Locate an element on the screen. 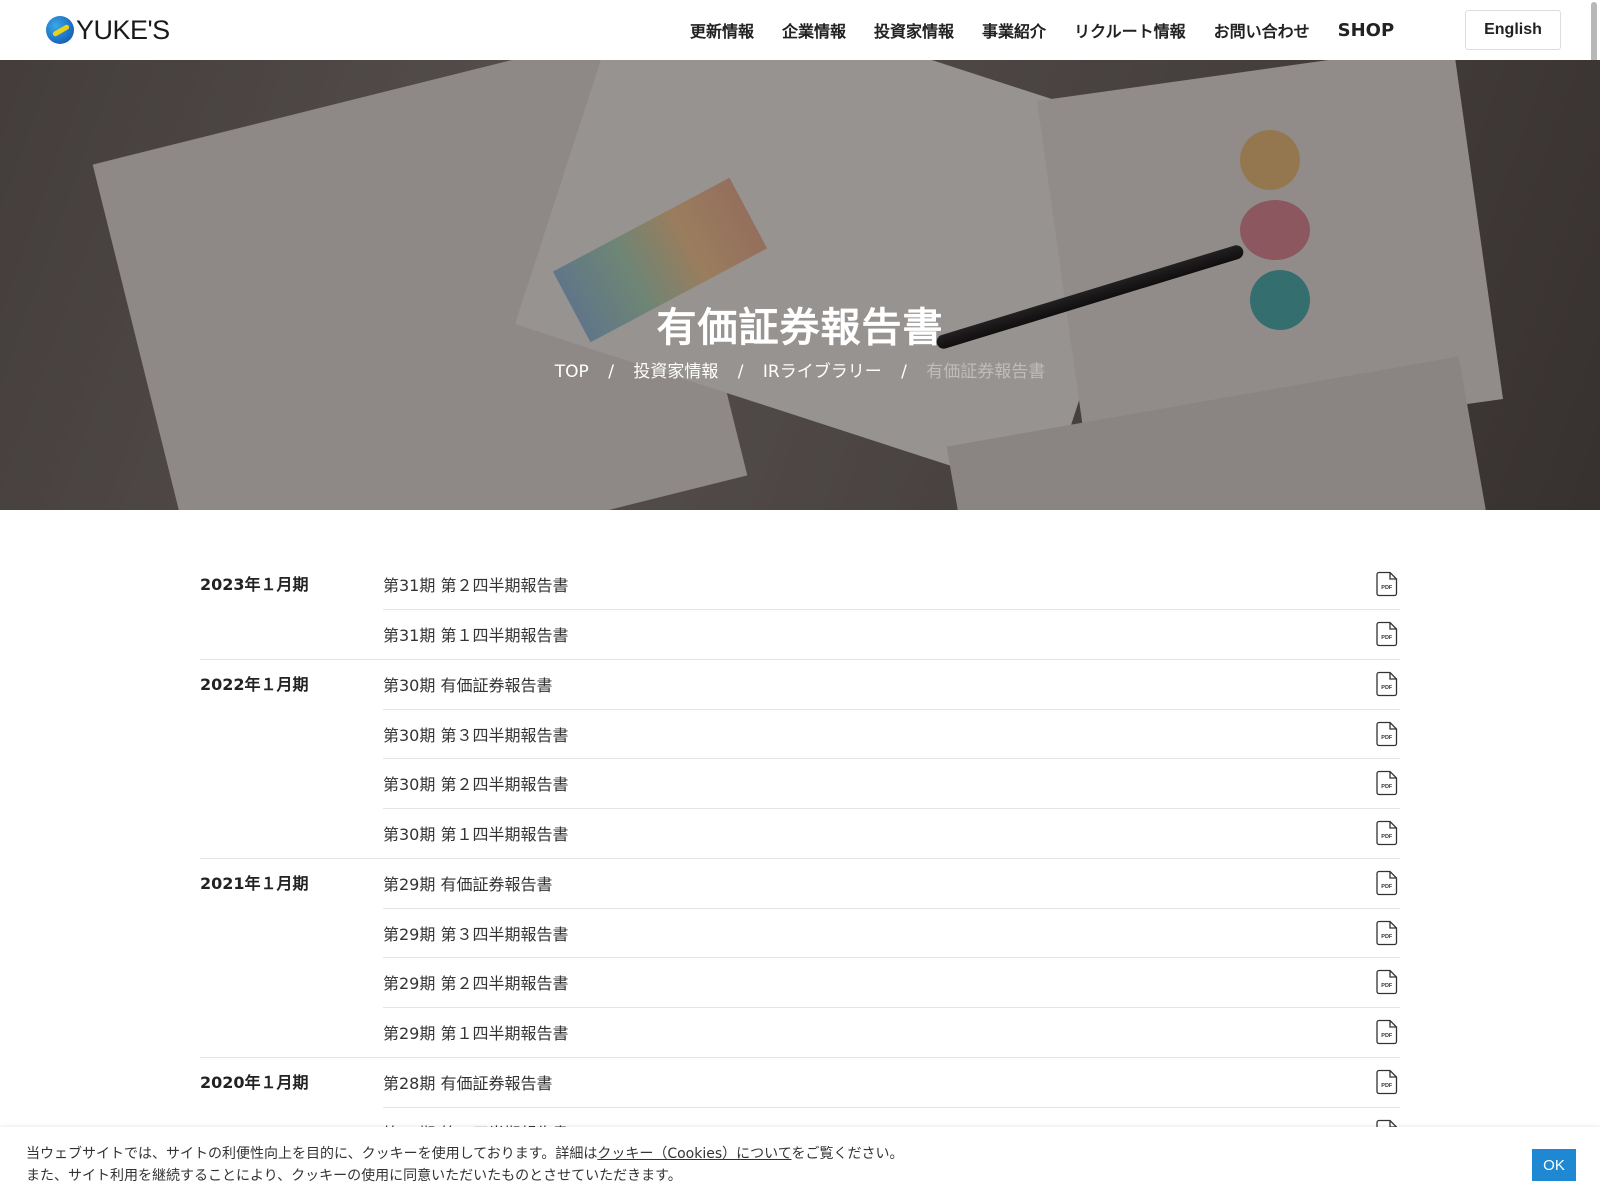 Image resolution: width=1600 pixels, height=1200 pixels. nav-item-recruit: リクルート情報 is located at coordinates (1130, 30).